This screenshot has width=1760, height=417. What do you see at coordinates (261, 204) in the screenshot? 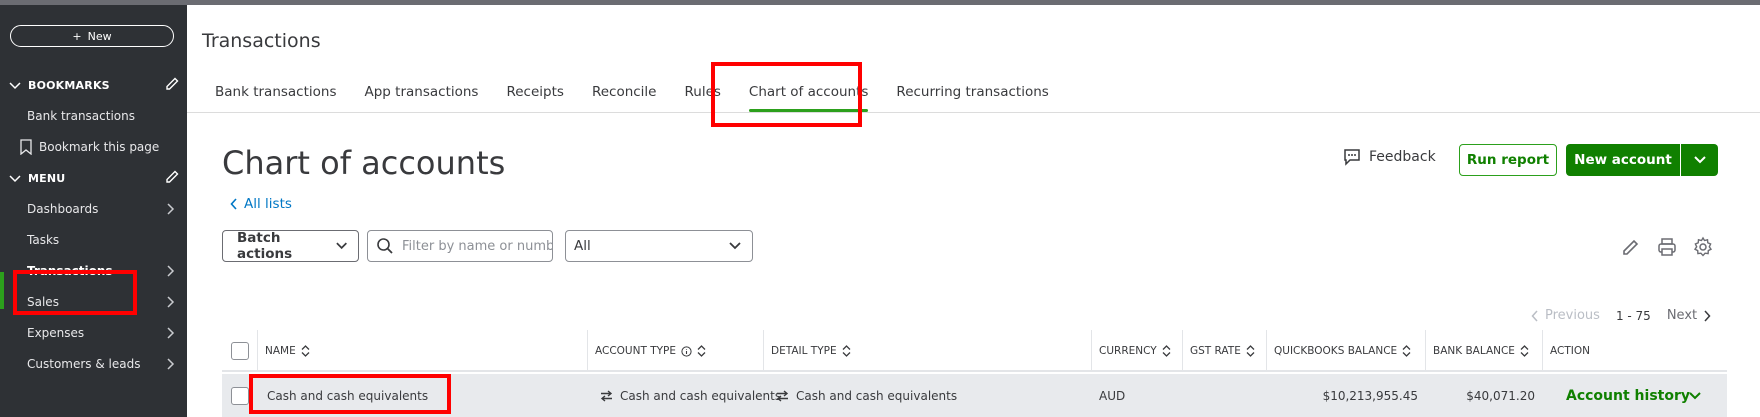
I see `all-lists-link: All lists` at bounding box center [261, 204].